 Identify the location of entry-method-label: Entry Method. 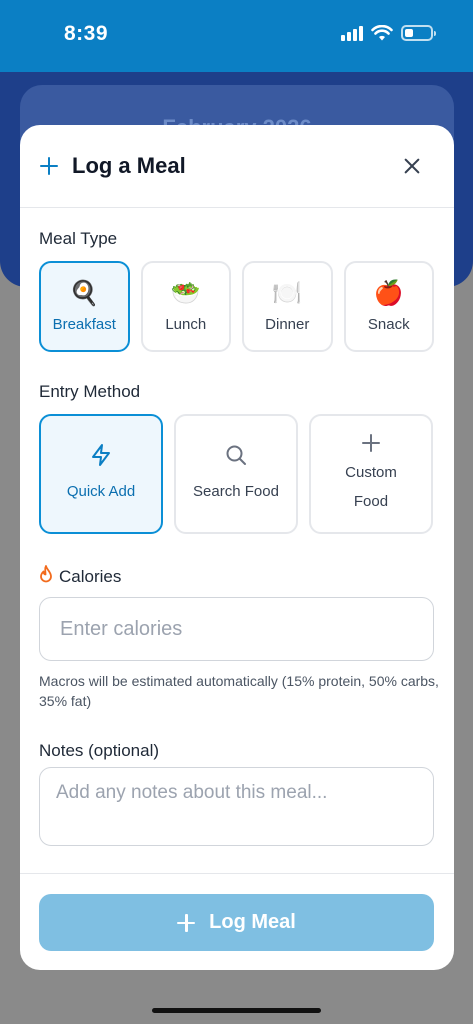
(90, 391).